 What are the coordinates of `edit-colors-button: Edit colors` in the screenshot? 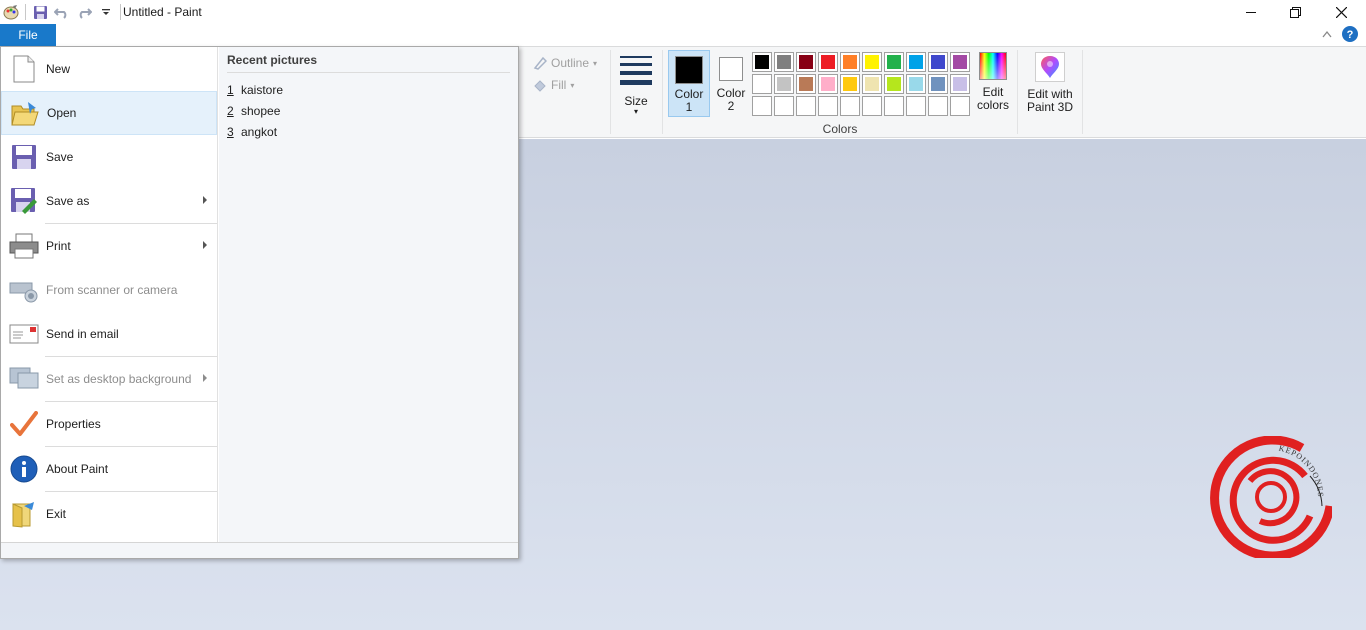 It's located at (993, 82).